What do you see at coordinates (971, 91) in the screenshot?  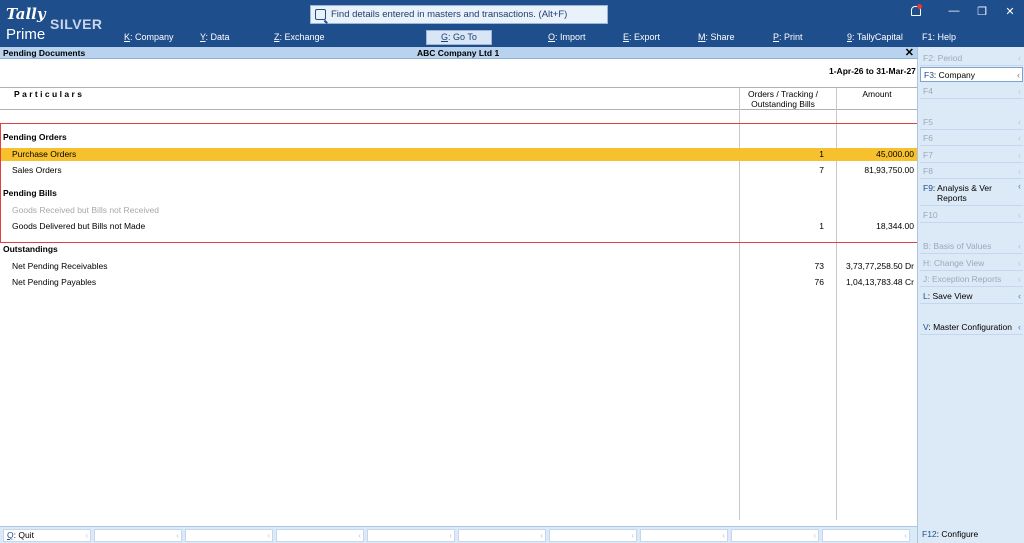 I see `f4-button: F4 ‹` at bounding box center [971, 91].